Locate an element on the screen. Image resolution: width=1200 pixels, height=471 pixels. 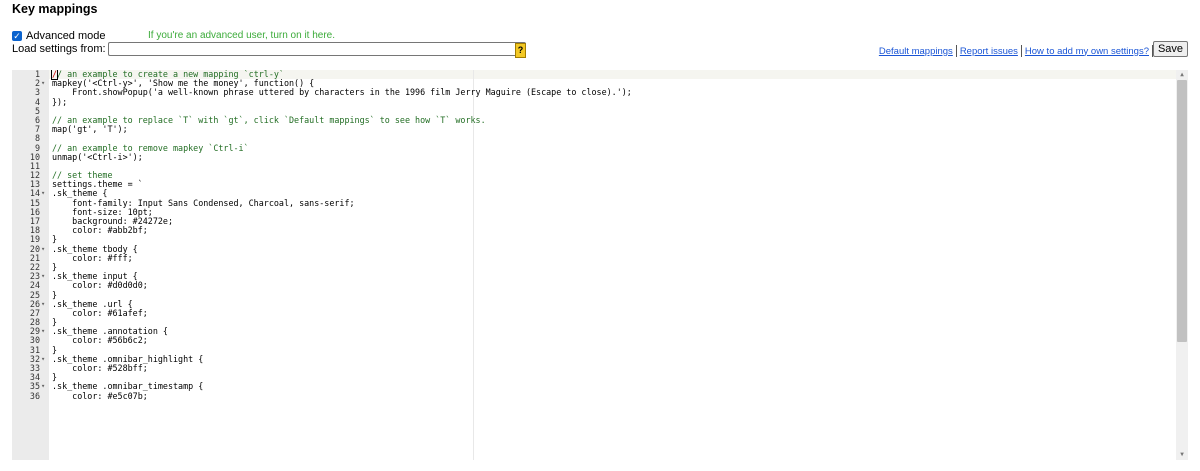
code-line: 25} is located at coordinates (594, 295).